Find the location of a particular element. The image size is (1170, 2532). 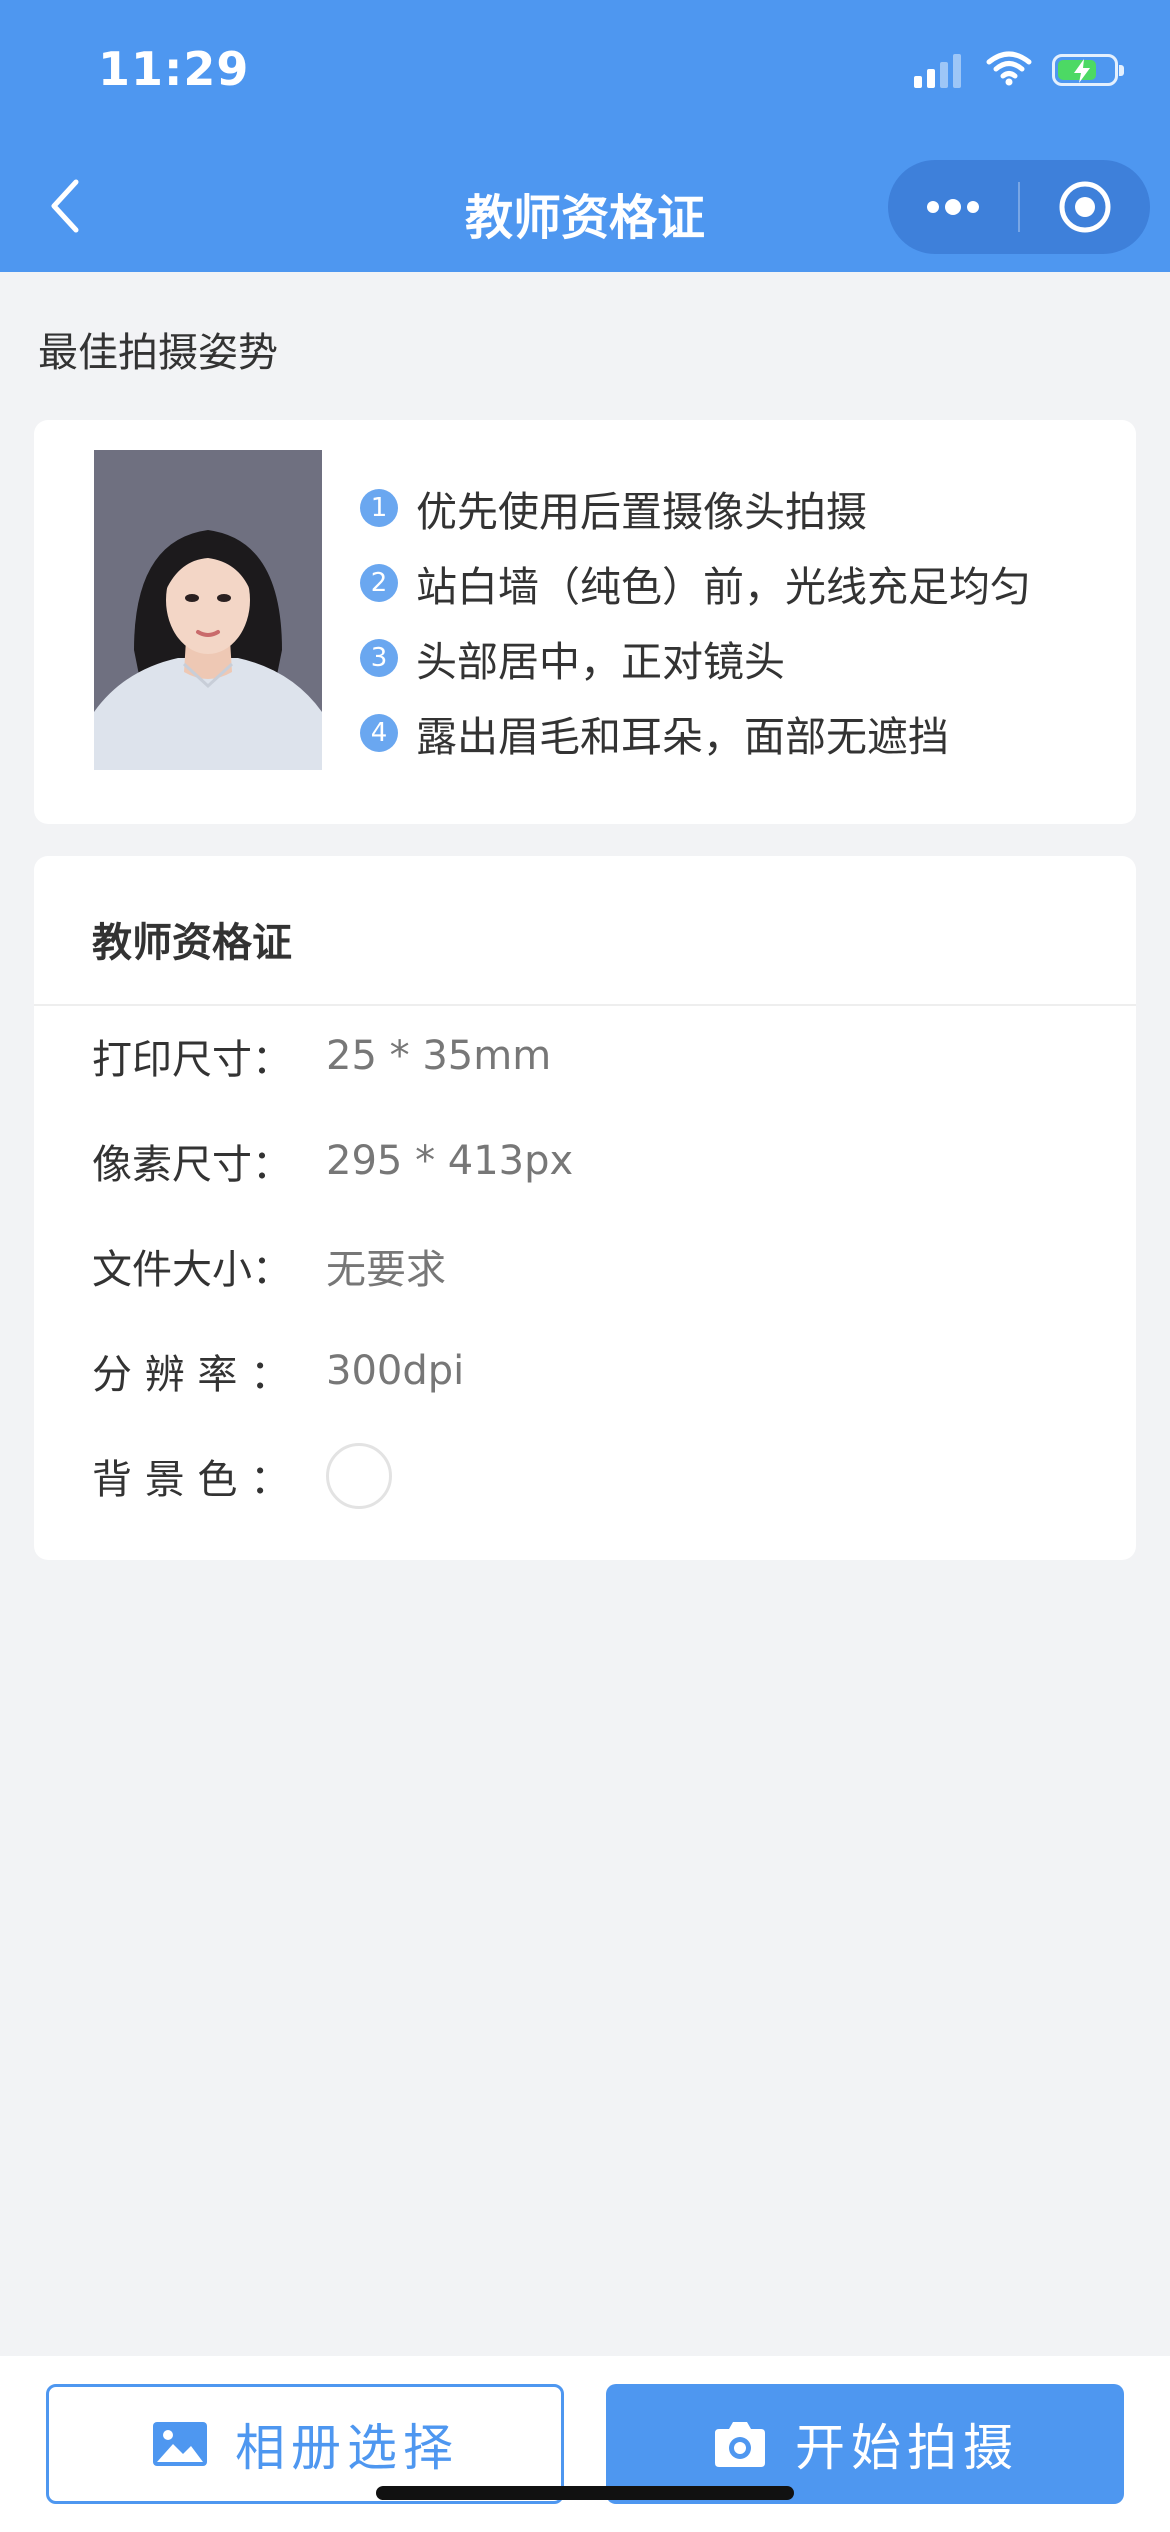

start-shooting-label: 开始拍摄 is located at coordinates (907, 2448).